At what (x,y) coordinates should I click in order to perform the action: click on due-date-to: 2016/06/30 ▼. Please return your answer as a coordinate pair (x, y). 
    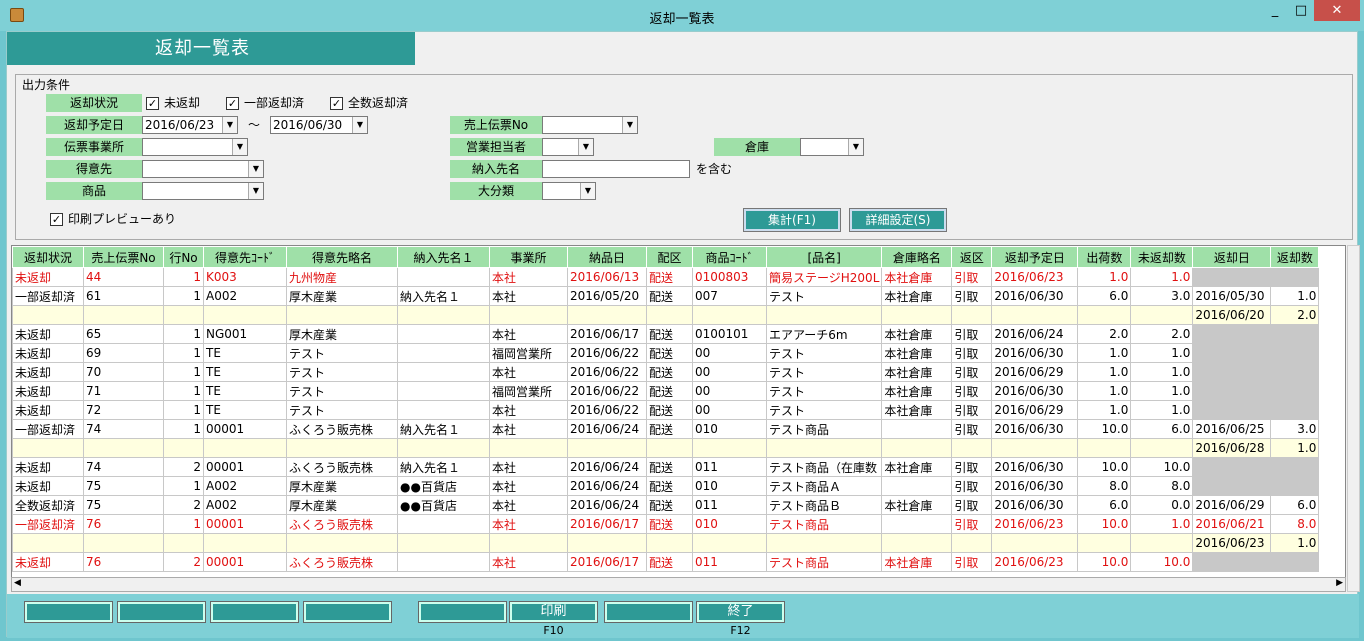
    Looking at the image, I should click on (319, 125).